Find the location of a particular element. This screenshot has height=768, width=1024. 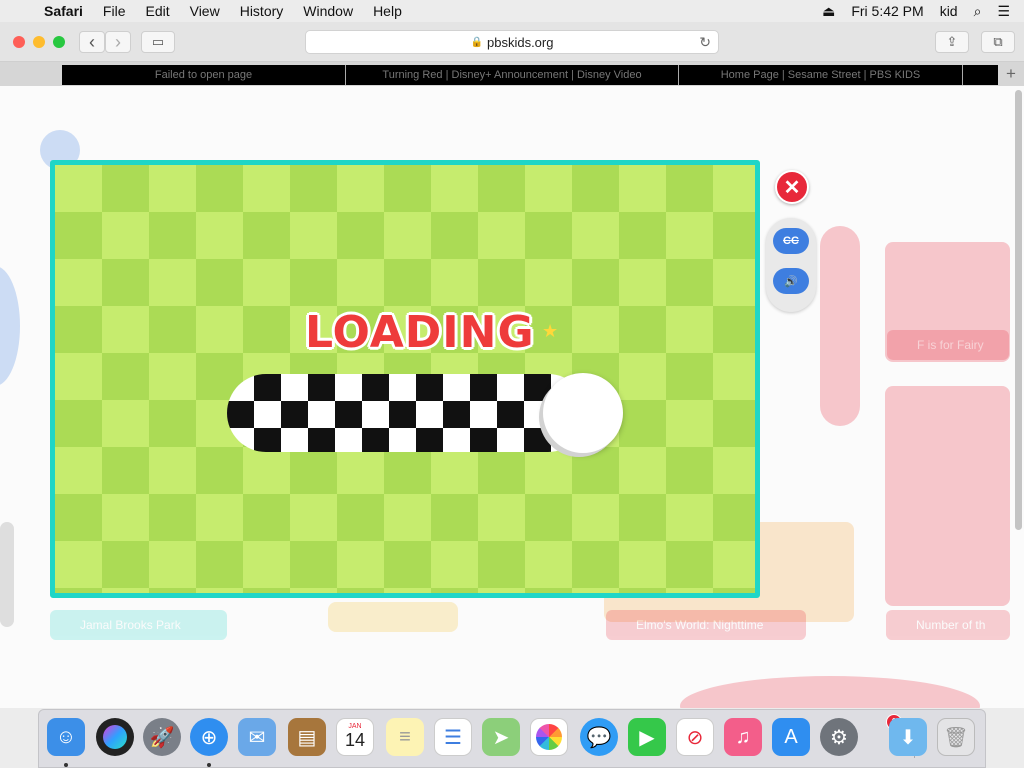

tab-overflow is located at coordinates (980, 75).